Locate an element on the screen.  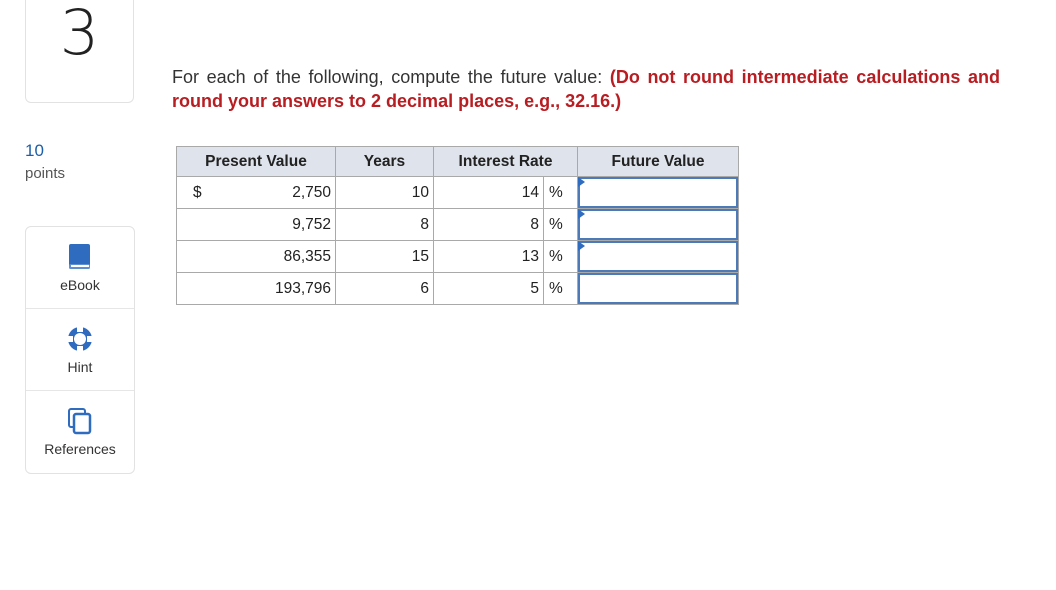
hint-button: Hint is located at coordinates (80, 350).